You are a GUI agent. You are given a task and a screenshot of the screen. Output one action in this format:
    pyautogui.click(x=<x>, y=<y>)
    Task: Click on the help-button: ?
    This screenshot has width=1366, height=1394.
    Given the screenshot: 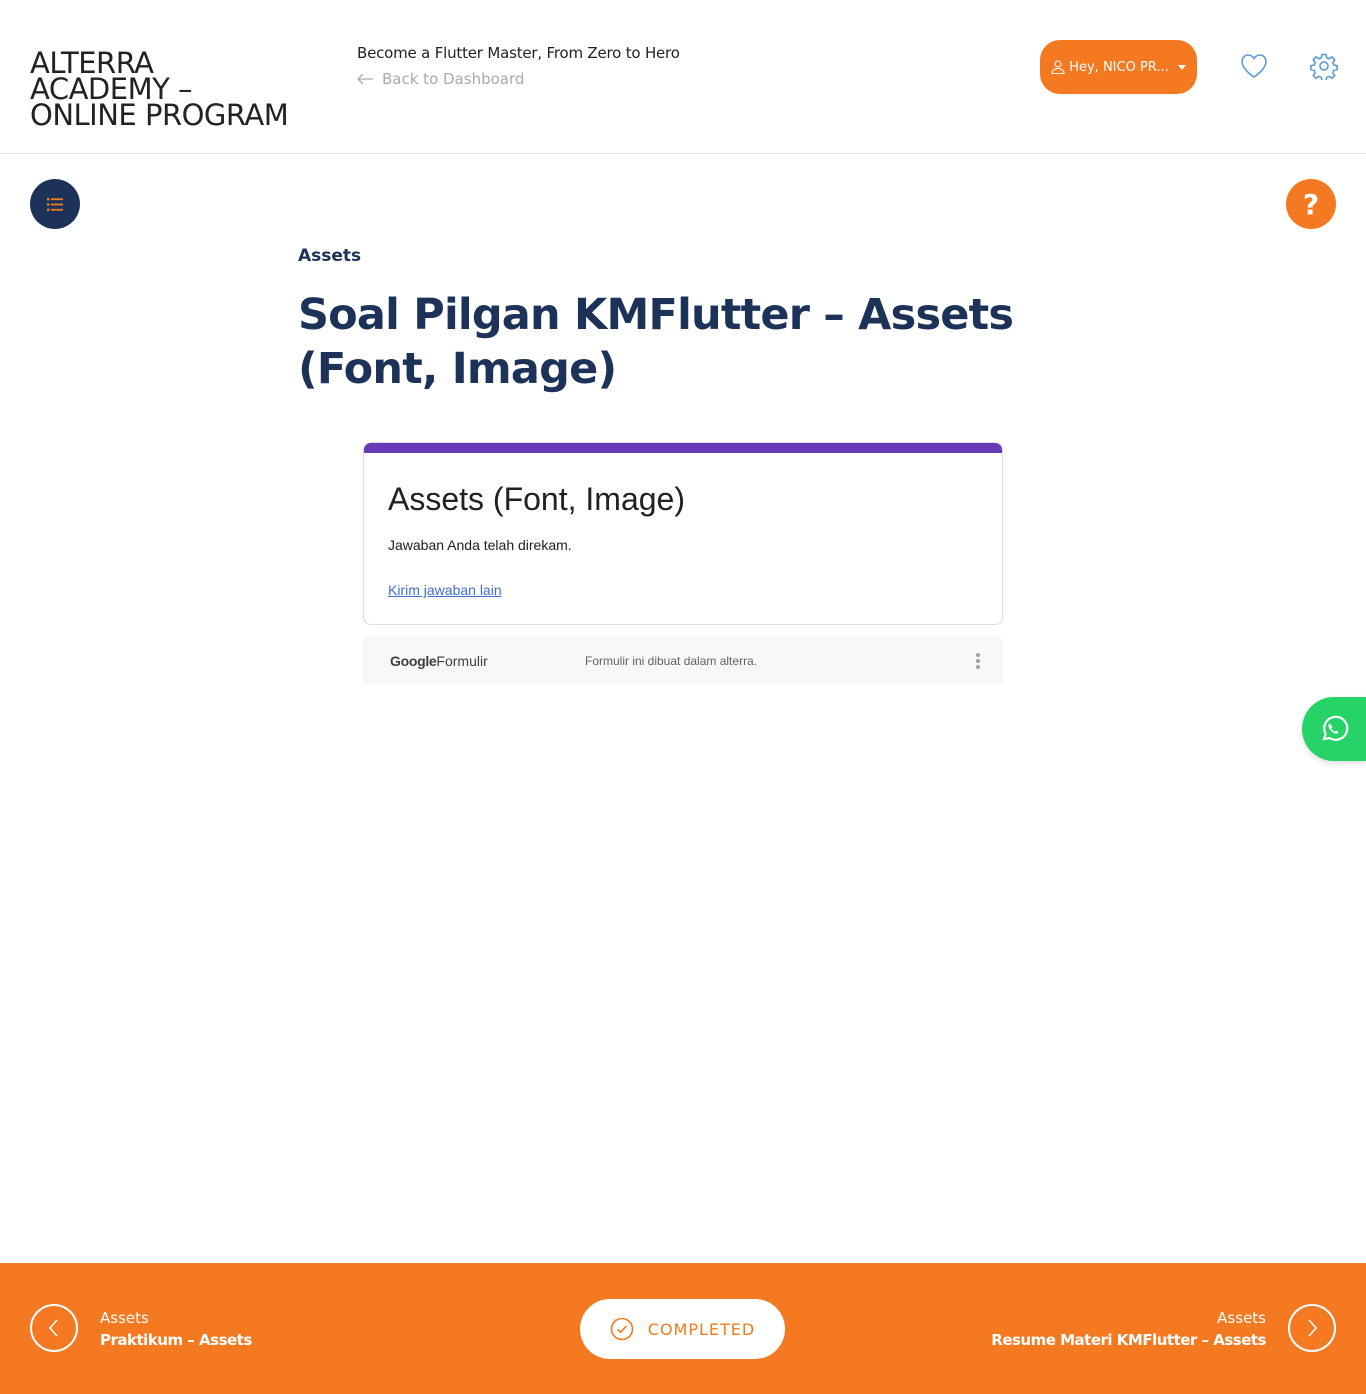 What is the action you would take?
    pyautogui.click(x=1311, y=204)
    